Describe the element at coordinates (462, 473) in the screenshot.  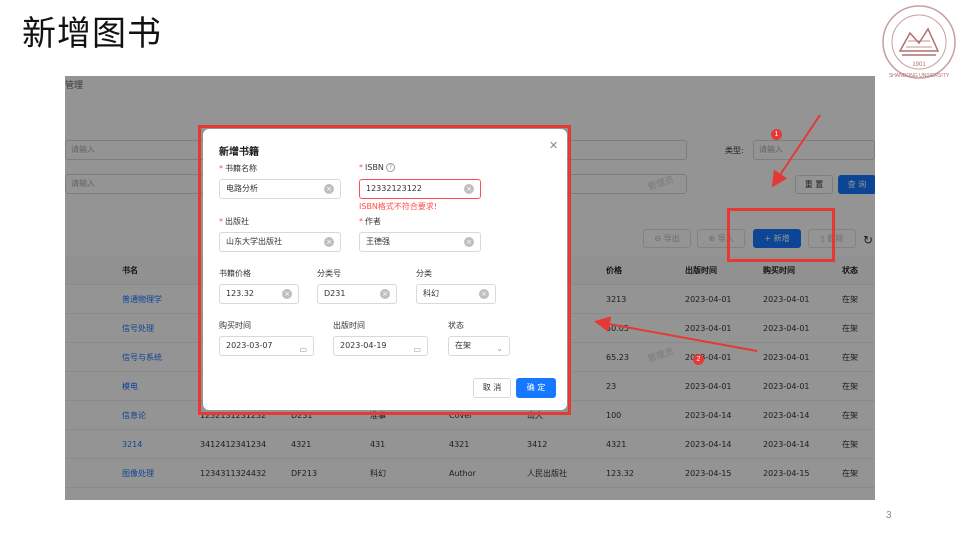
I see `author-cell: Author` at that location.